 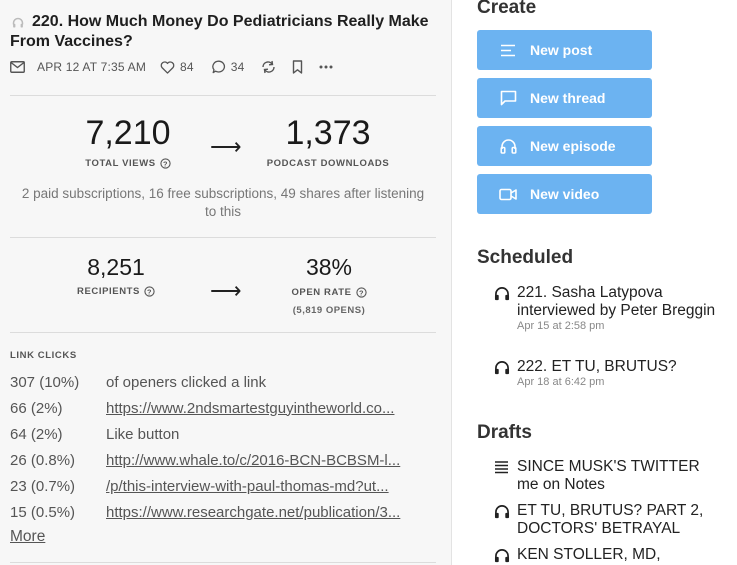 What do you see at coordinates (525, 257) in the screenshot?
I see `scheduled-heading: Scheduled` at bounding box center [525, 257].